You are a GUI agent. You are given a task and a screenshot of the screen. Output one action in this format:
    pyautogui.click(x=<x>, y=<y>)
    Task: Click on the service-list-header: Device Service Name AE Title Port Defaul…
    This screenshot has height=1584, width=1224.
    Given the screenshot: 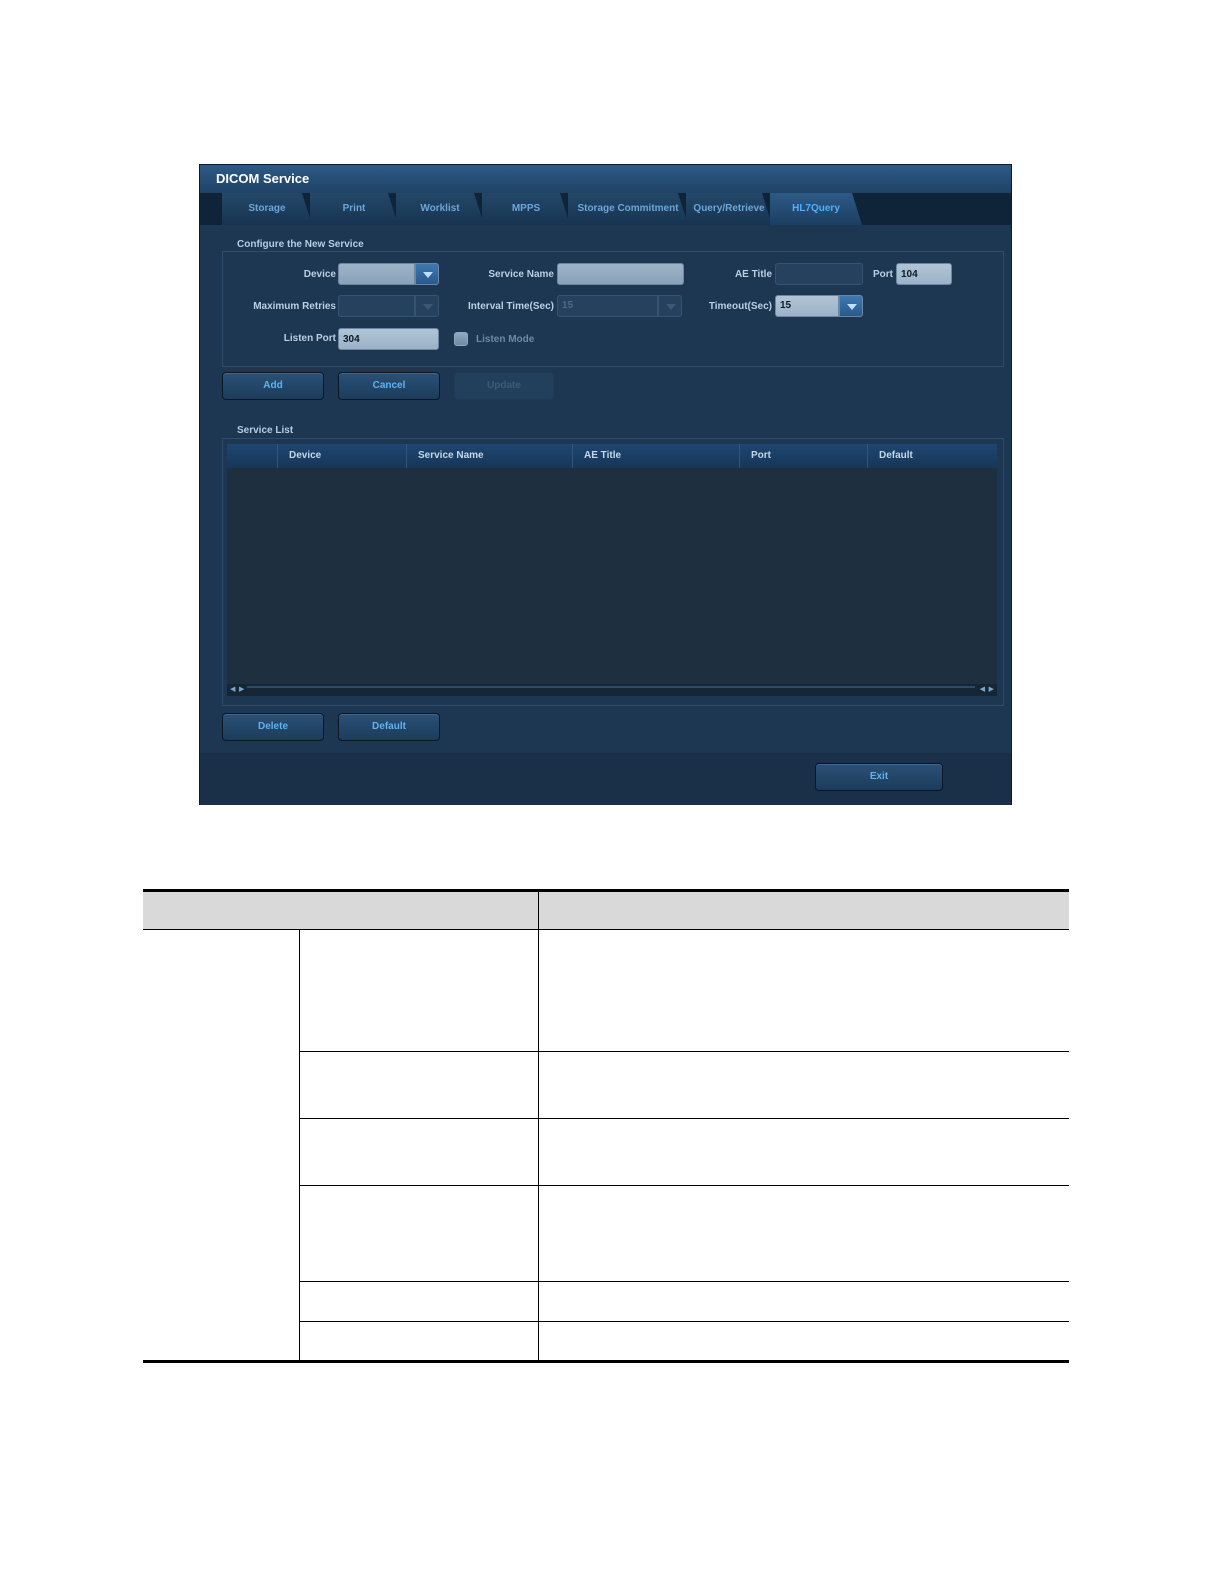 What is the action you would take?
    pyautogui.click(x=612, y=456)
    